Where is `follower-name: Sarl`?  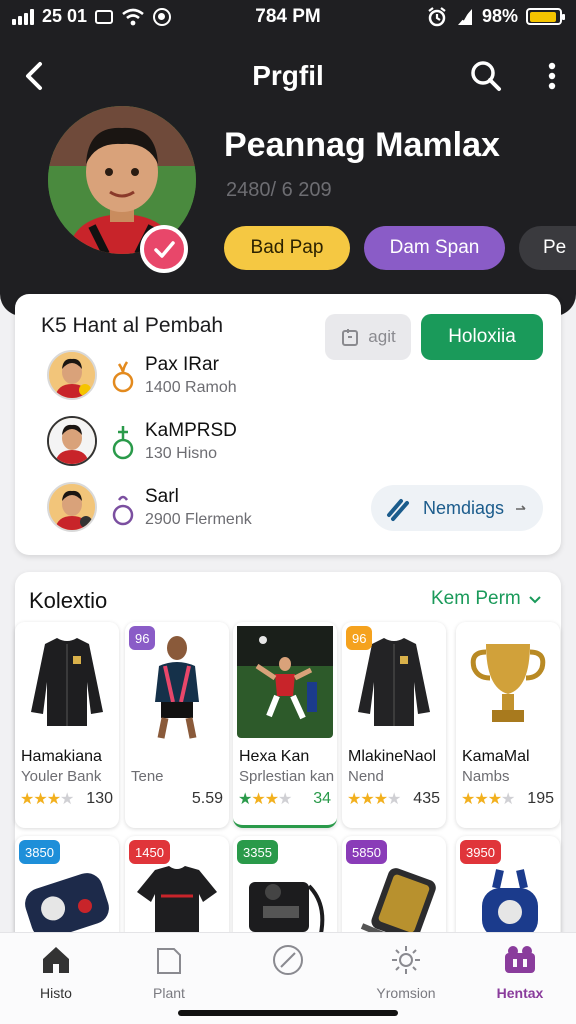 follower-name: Sarl is located at coordinates (162, 496).